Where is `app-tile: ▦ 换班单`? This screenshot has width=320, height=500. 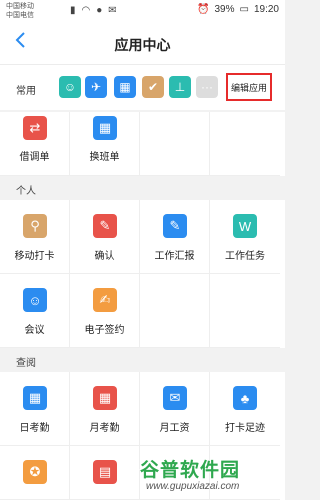
app-tile: ▦ 换班单 is located at coordinates (105, 144).